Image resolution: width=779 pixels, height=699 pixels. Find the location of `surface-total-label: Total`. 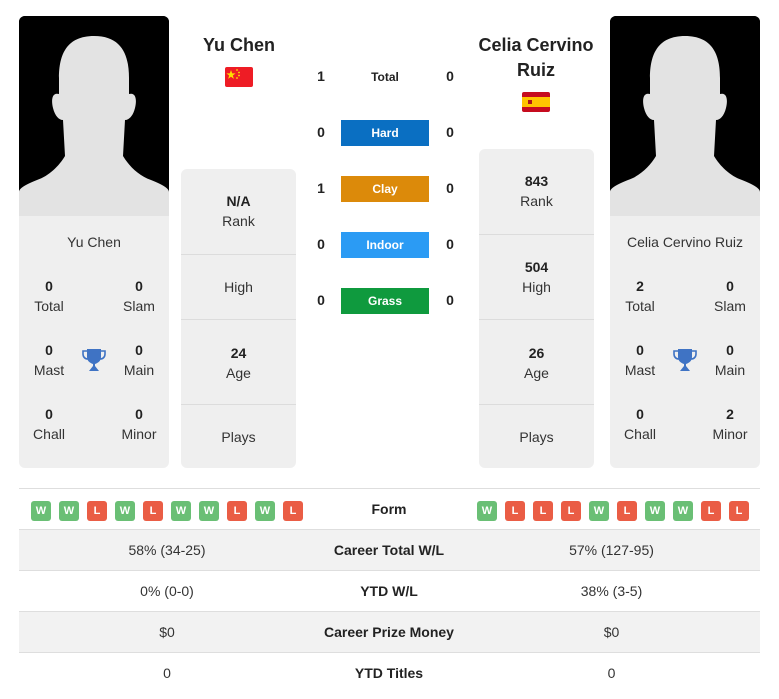

surface-total-label: Total is located at coordinates (385, 77).